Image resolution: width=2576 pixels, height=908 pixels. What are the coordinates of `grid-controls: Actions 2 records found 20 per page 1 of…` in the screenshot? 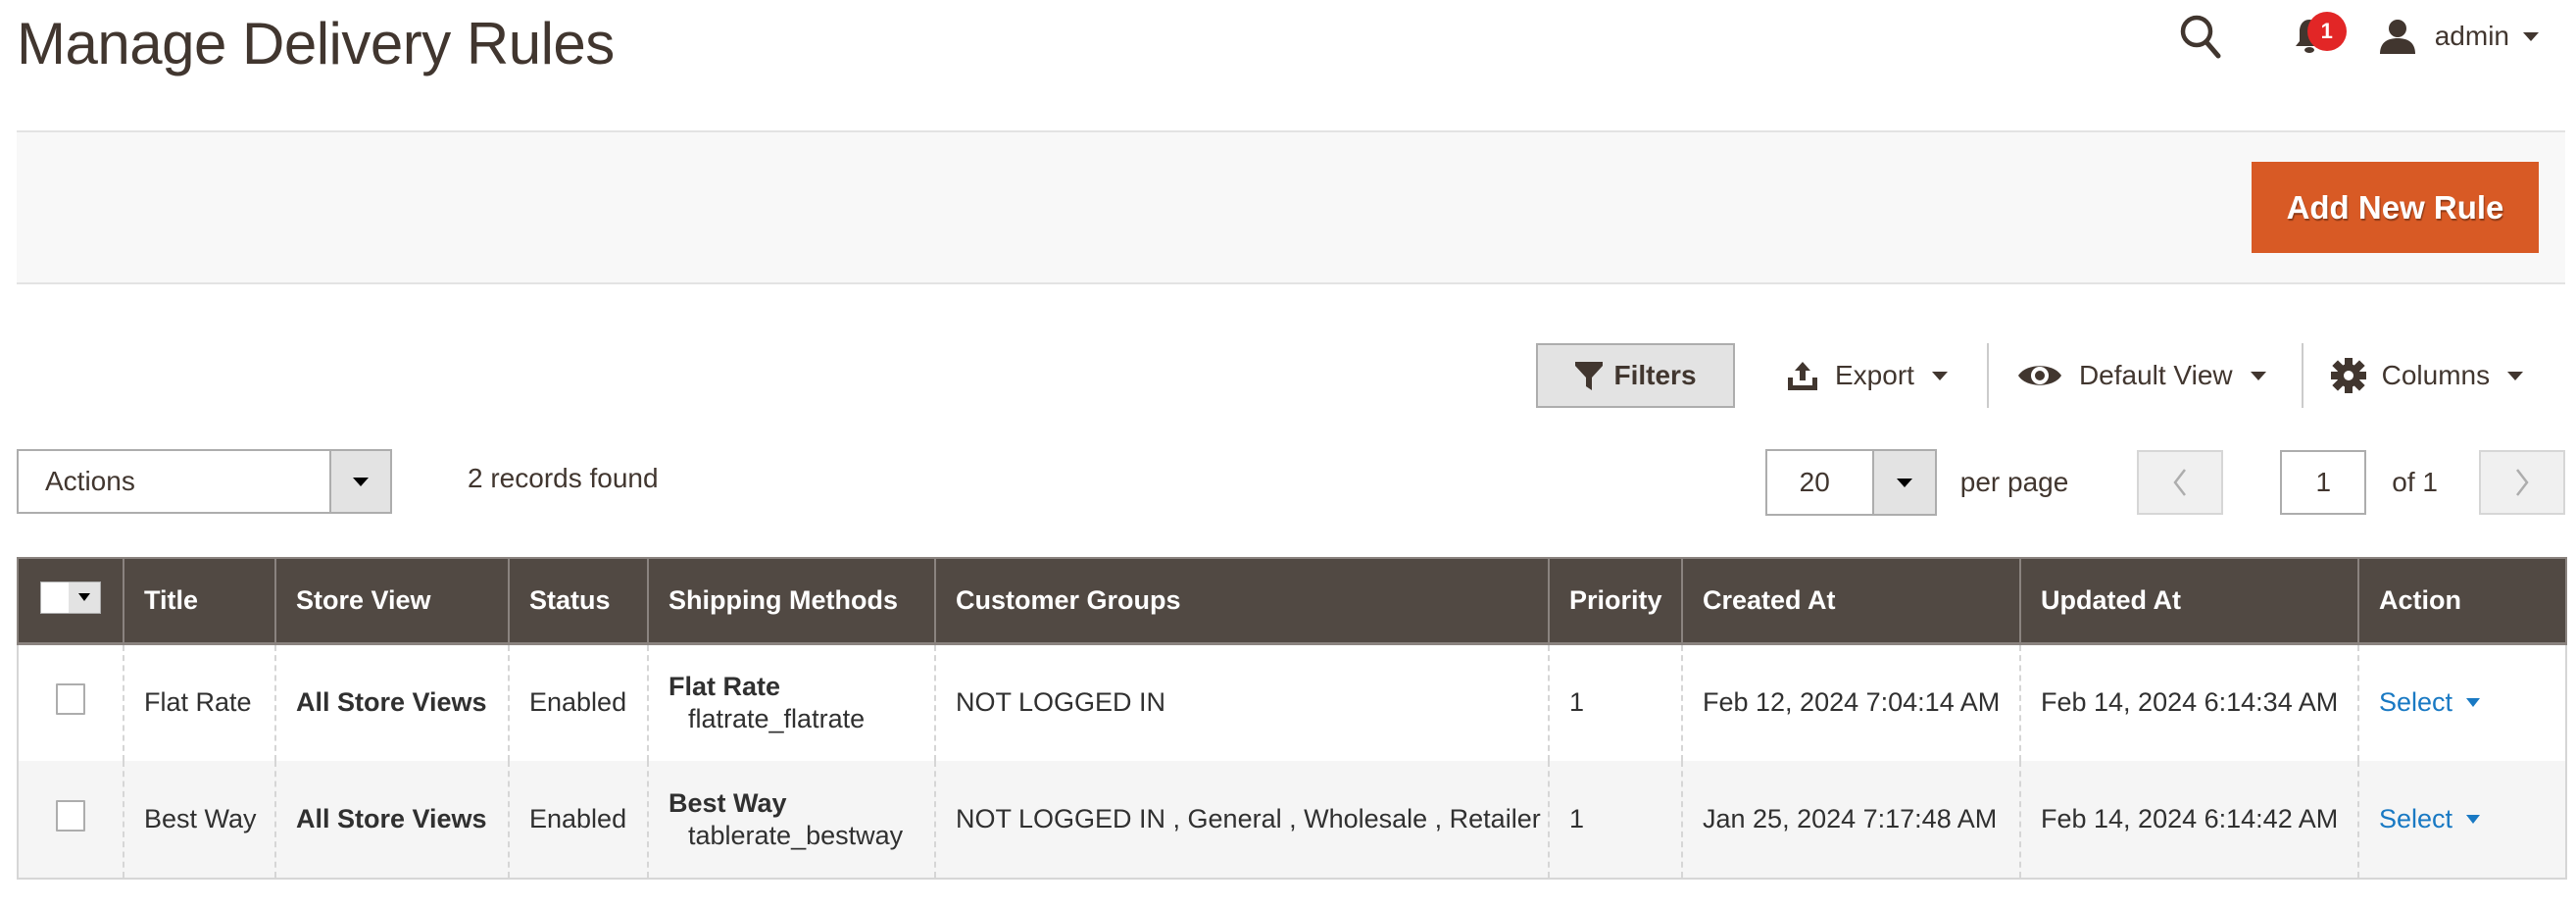 It's located at (1291, 483).